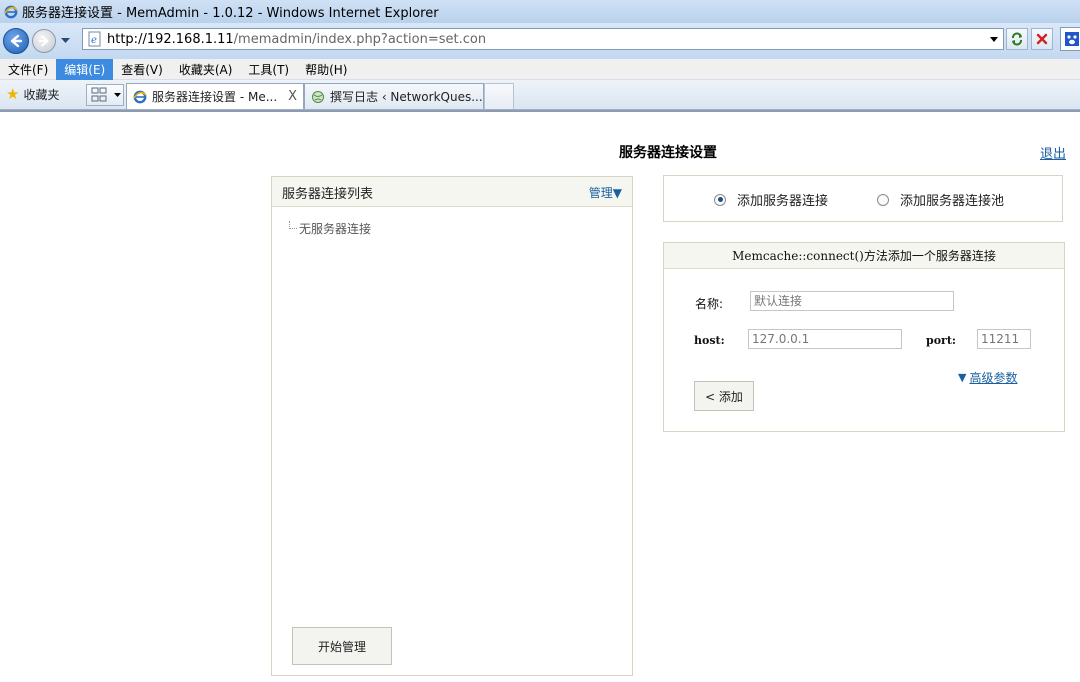 The height and width of the screenshot is (682, 1080). Describe the element at coordinates (941, 340) in the screenshot. I see `port-label: port:` at that location.